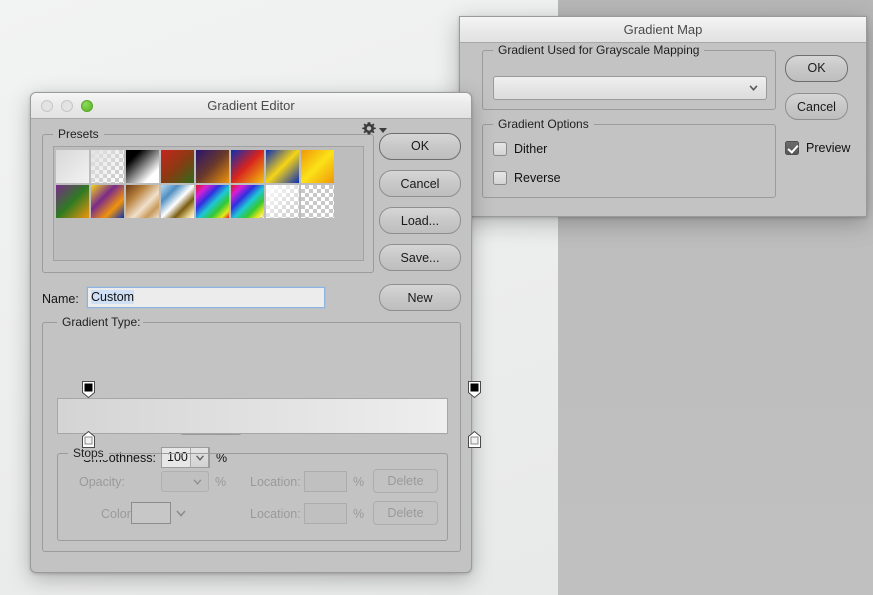 This screenshot has width=873, height=595. Describe the element at coordinates (252, 493) in the screenshot. I see `stops-group: Stops` at that location.